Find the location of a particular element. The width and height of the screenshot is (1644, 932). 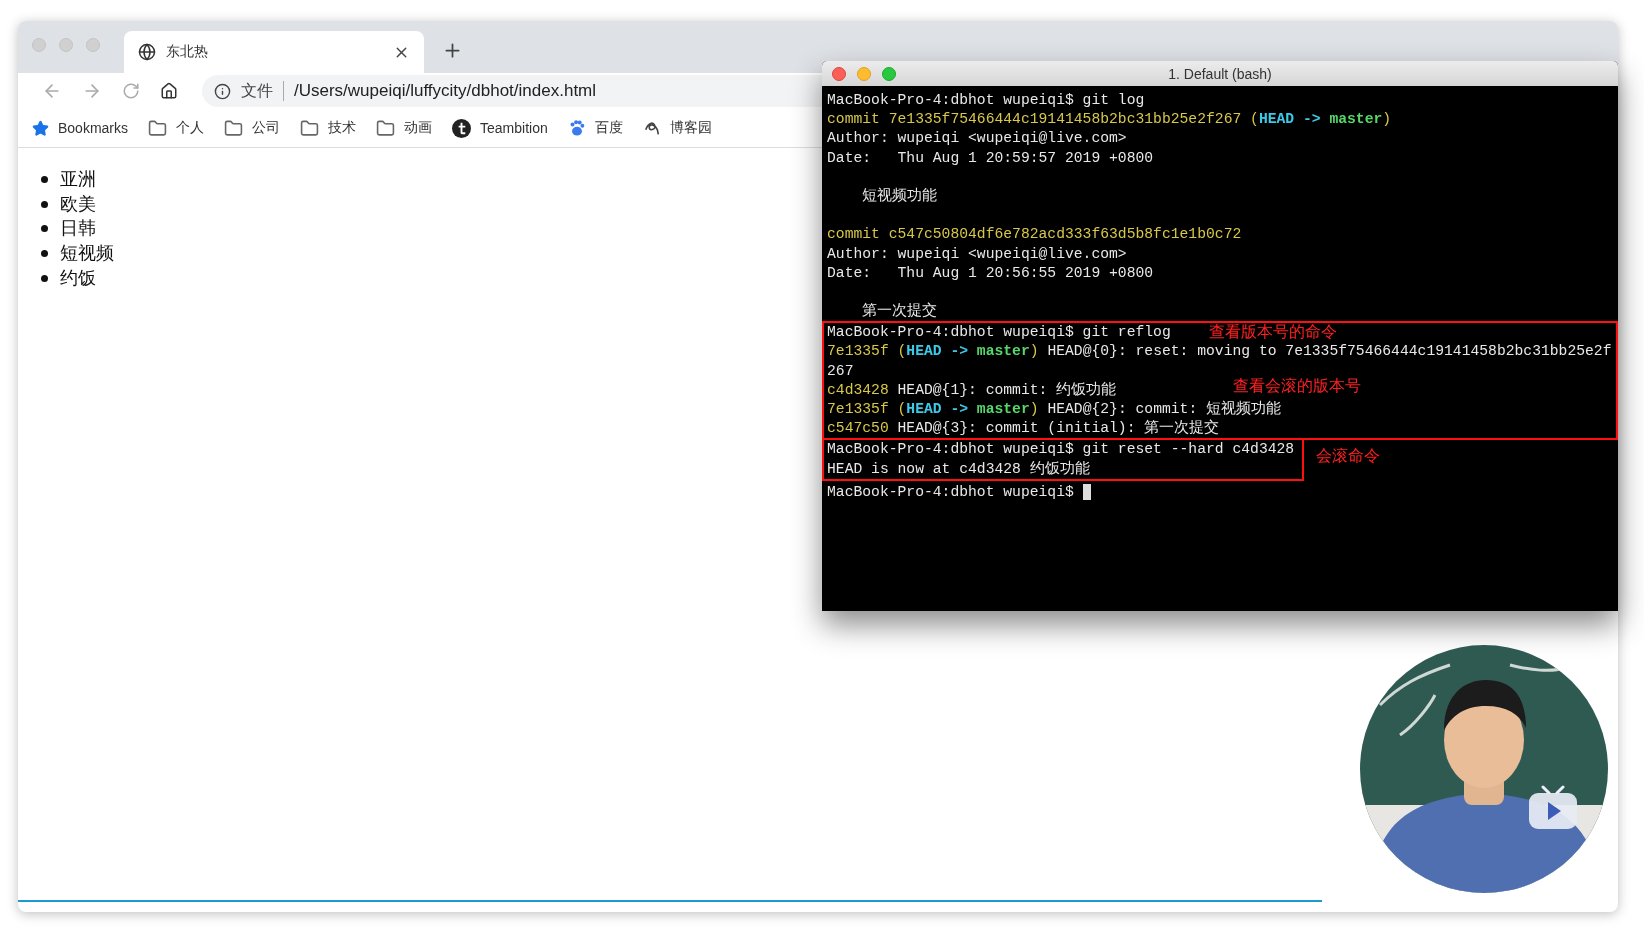

browser-tab: 东北热 is located at coordinates (274, 52).